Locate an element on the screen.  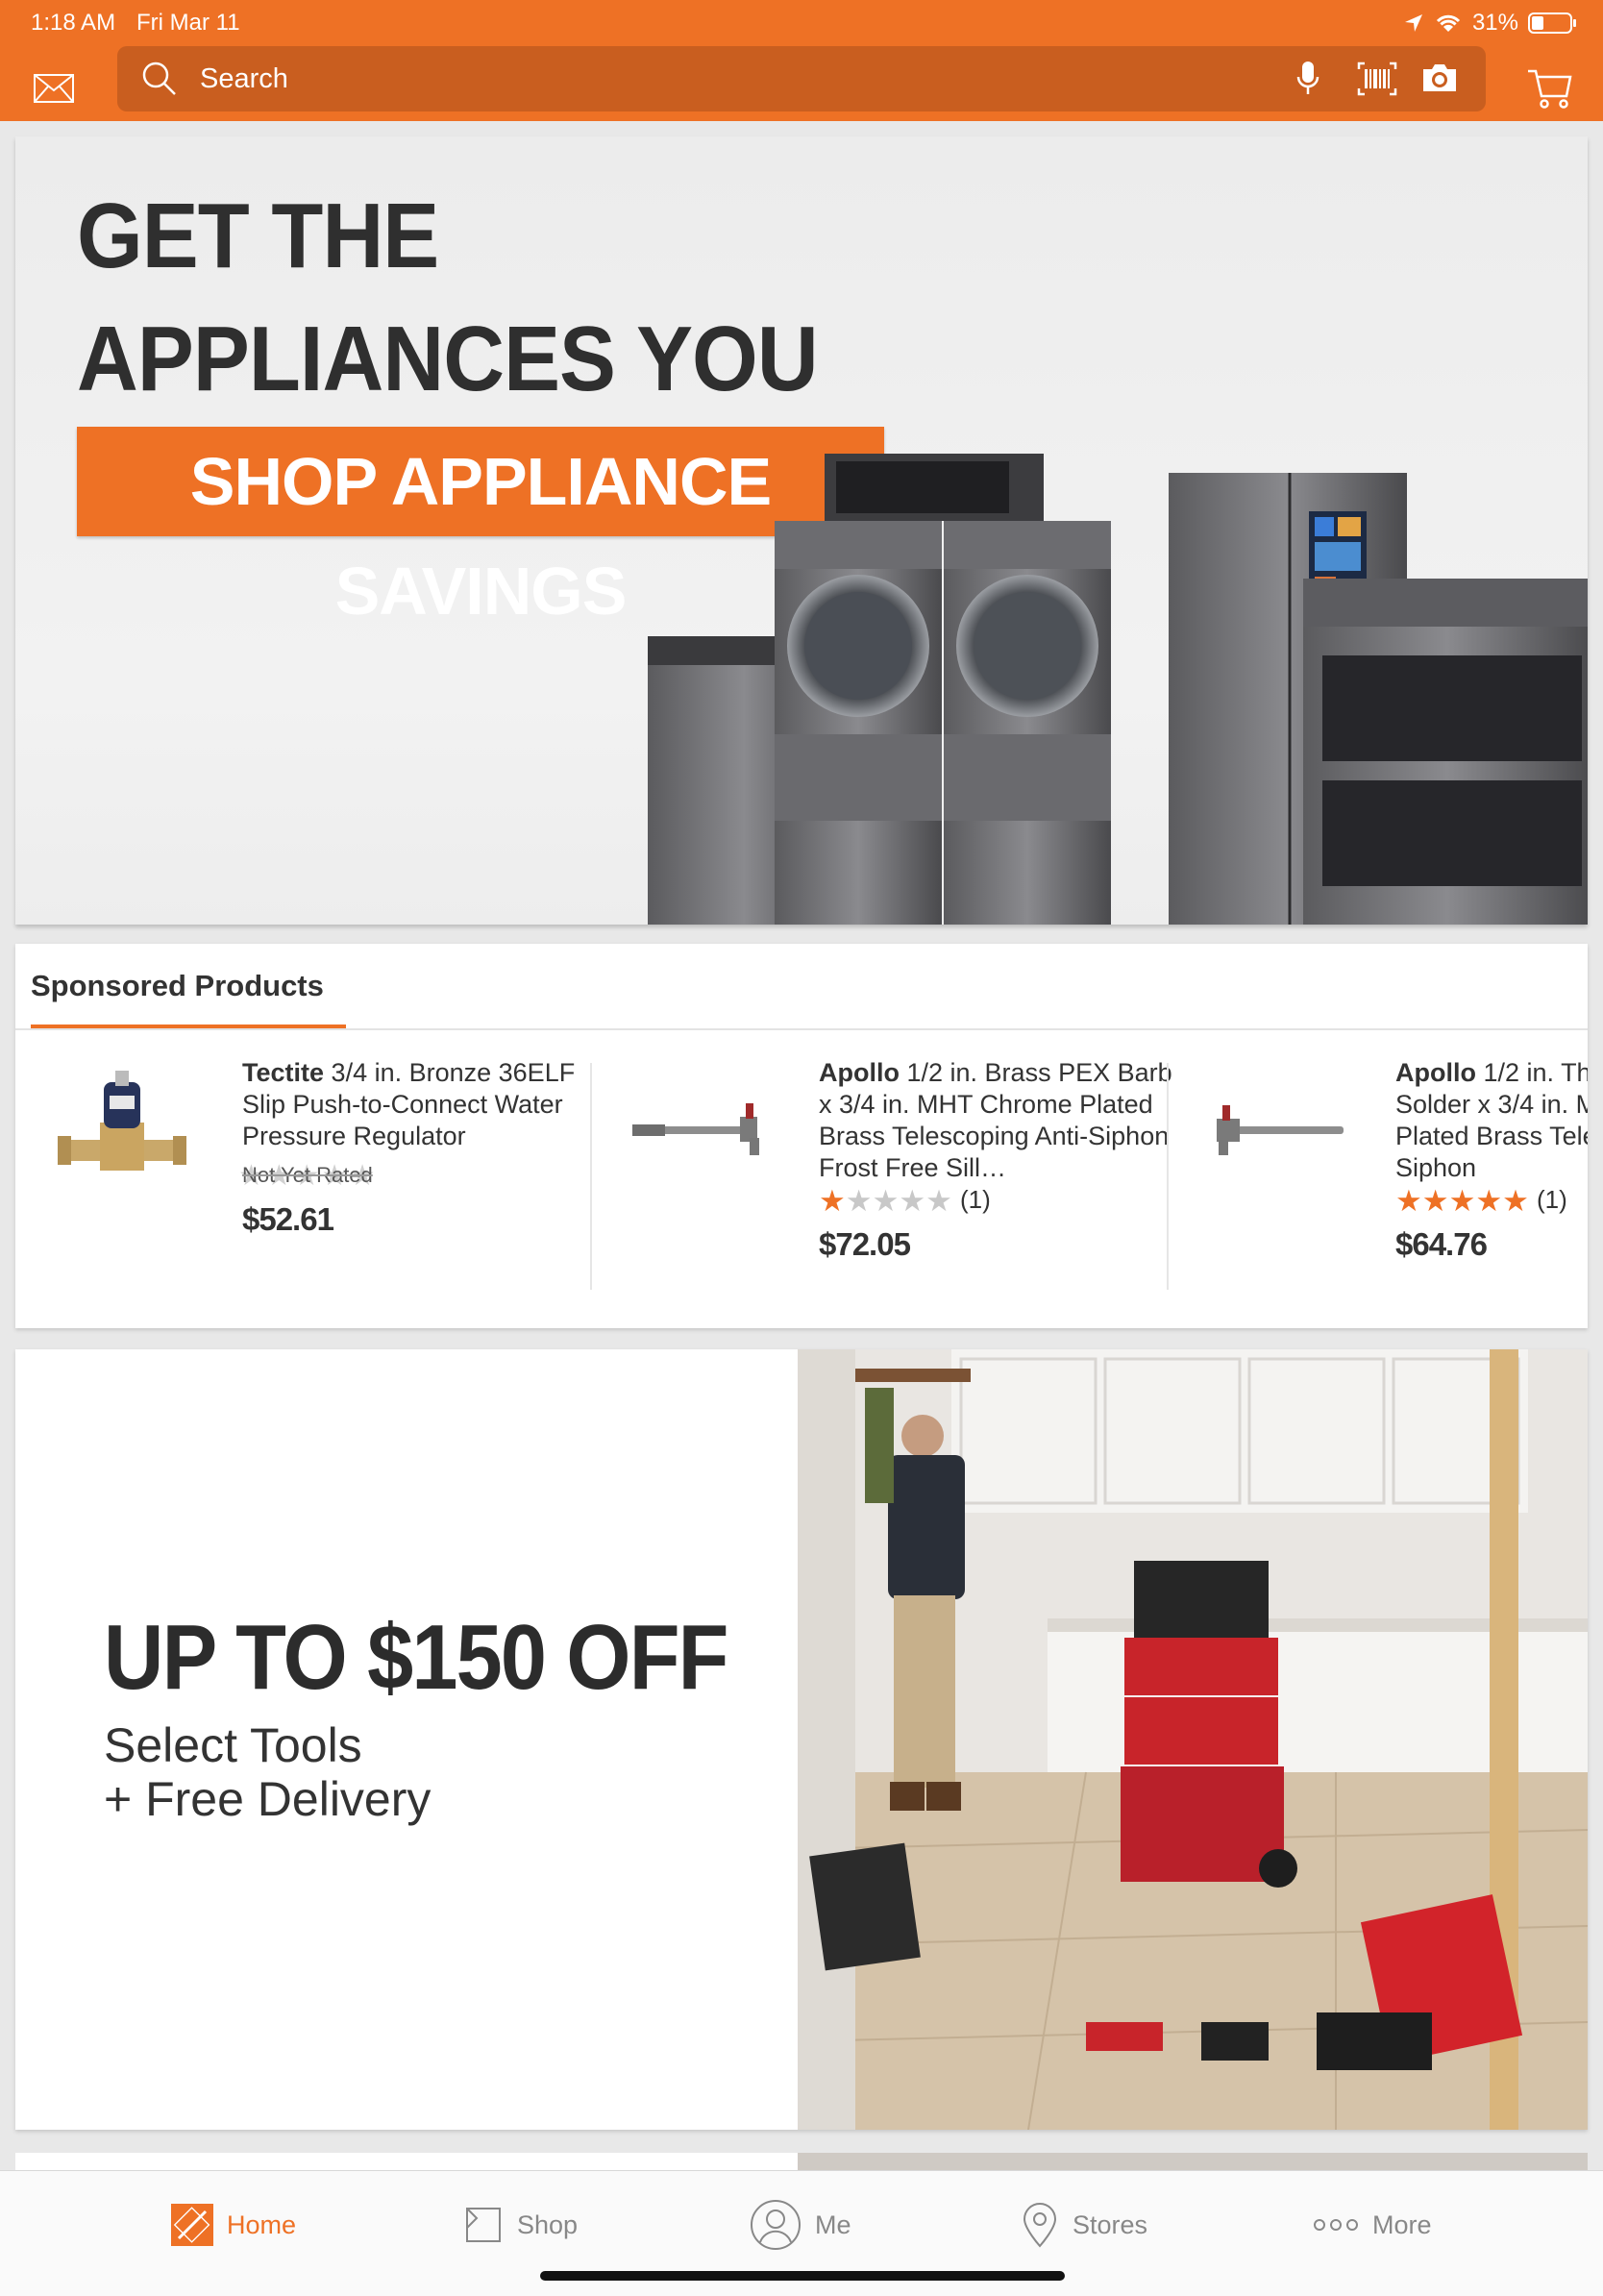
tab-label: Stores is located at coordinates (1110, 2224).